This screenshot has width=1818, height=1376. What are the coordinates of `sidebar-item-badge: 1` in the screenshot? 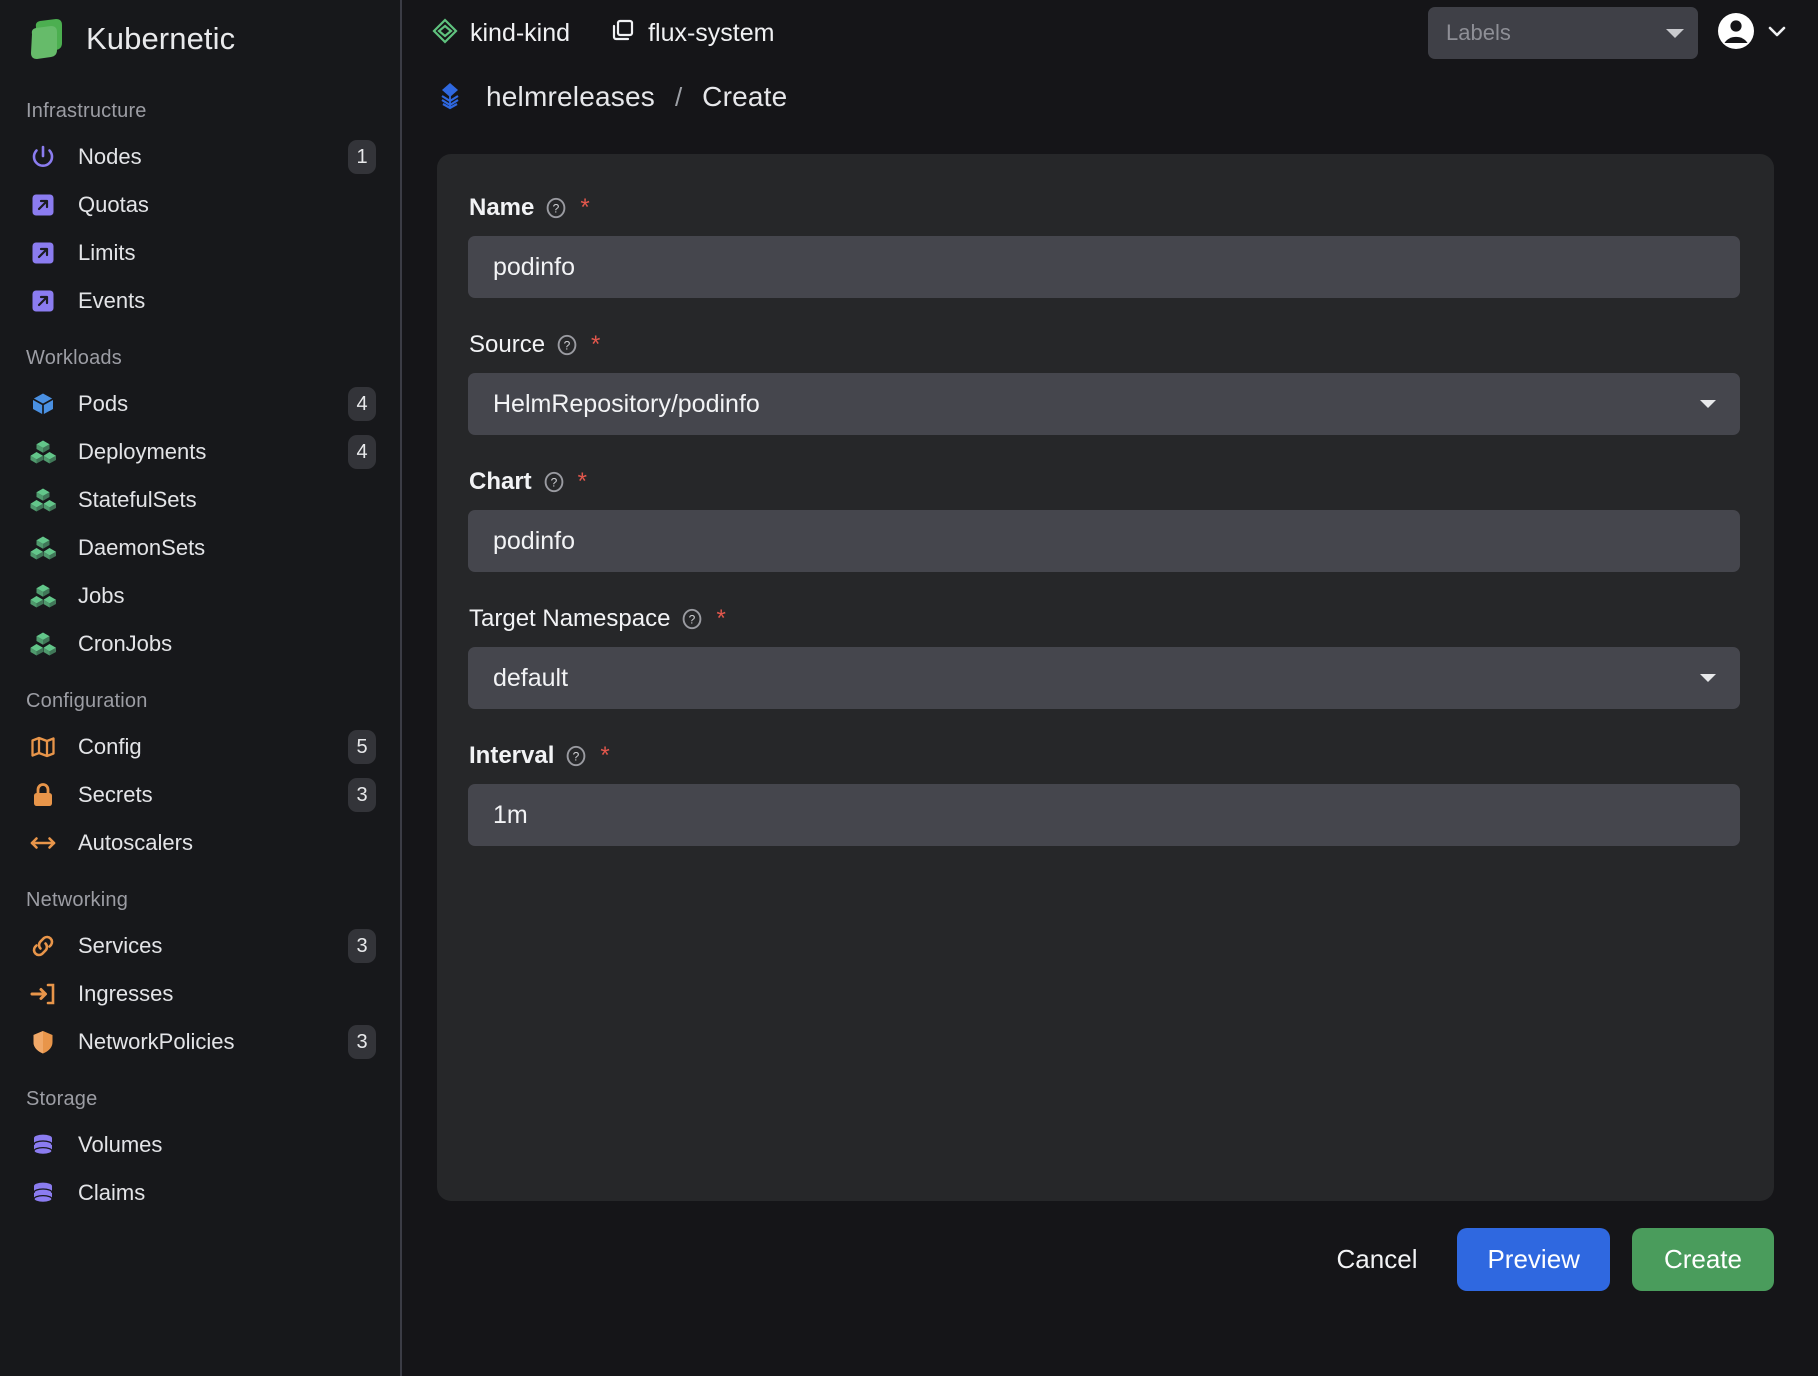 It's located at (362, 157).